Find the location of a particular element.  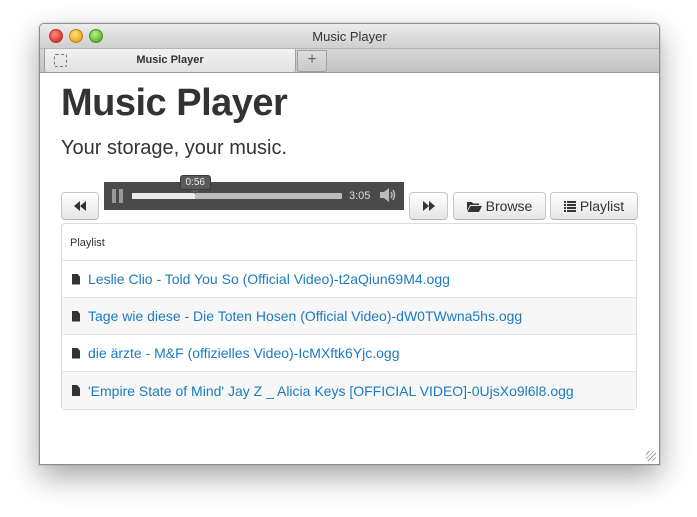

title-bar: Music Player is located at coordinates (349, 36).